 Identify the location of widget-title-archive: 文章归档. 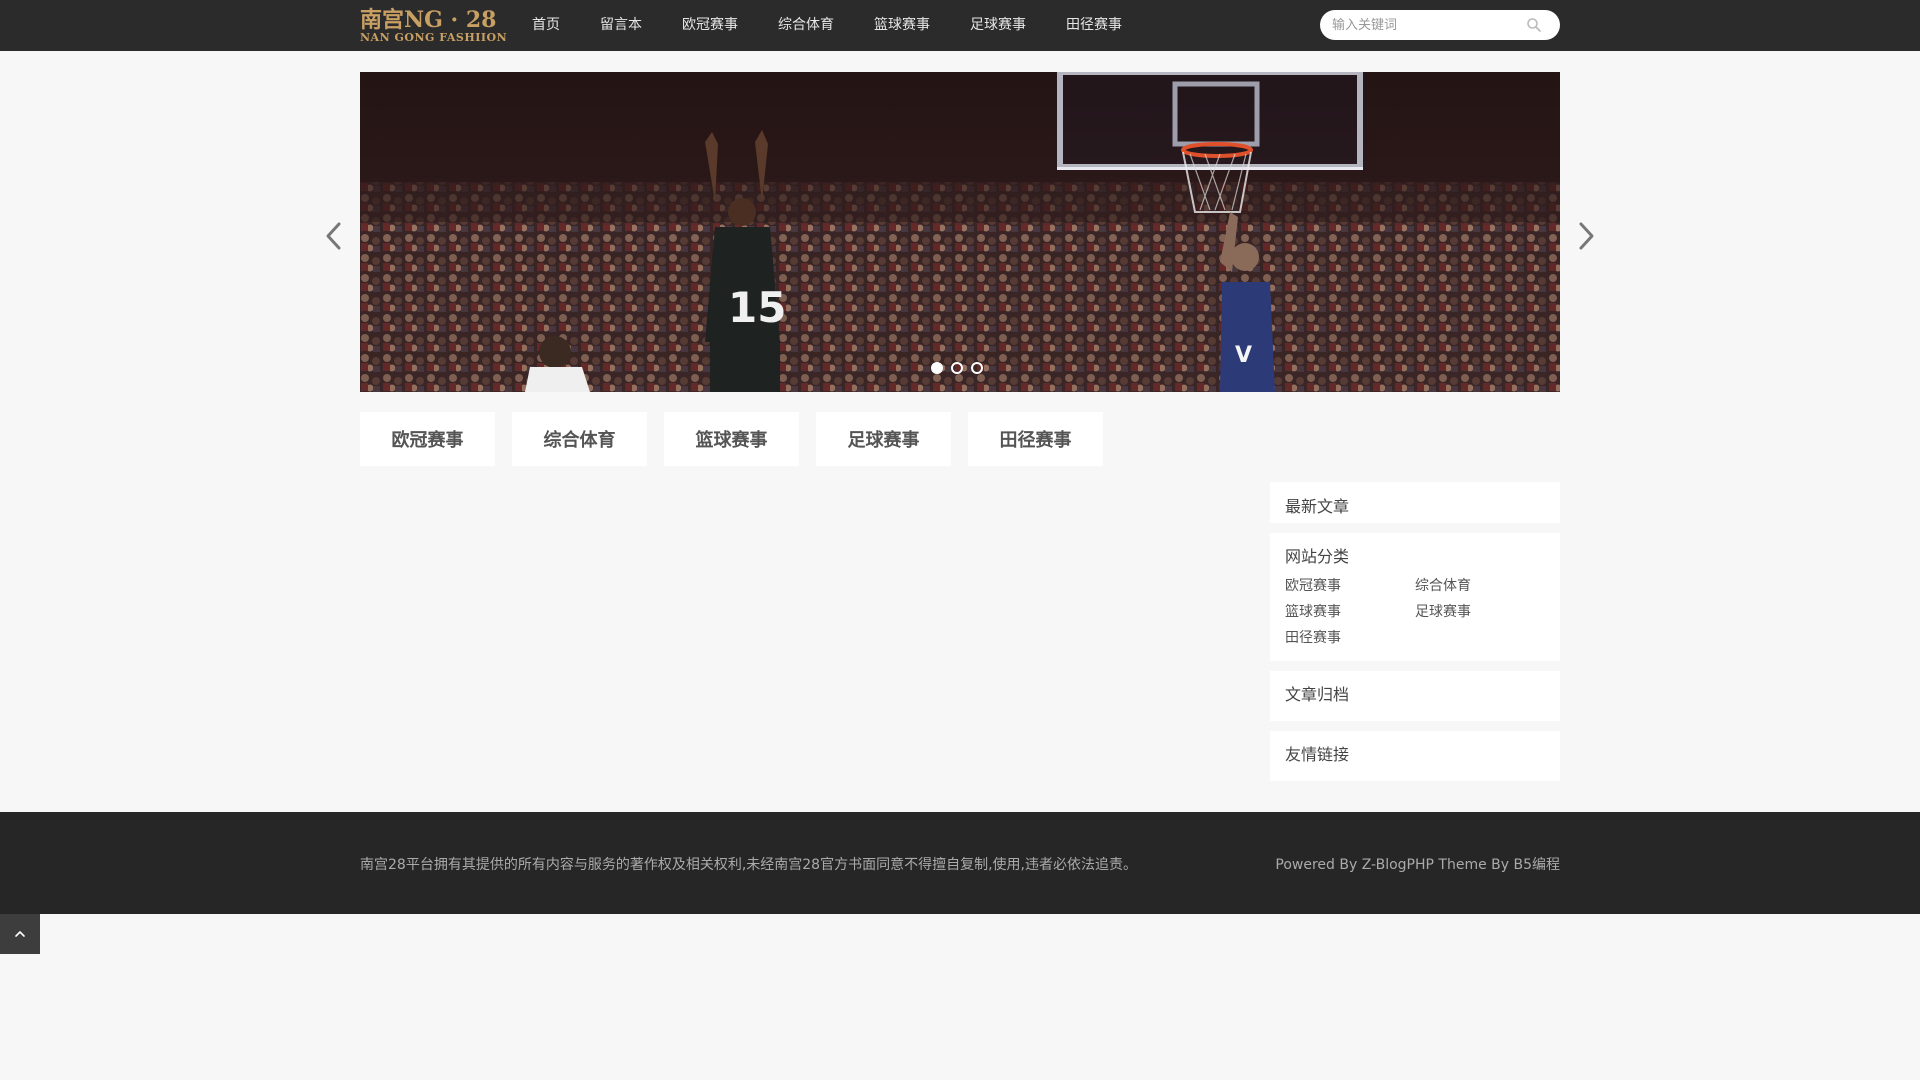
(1317, 694).